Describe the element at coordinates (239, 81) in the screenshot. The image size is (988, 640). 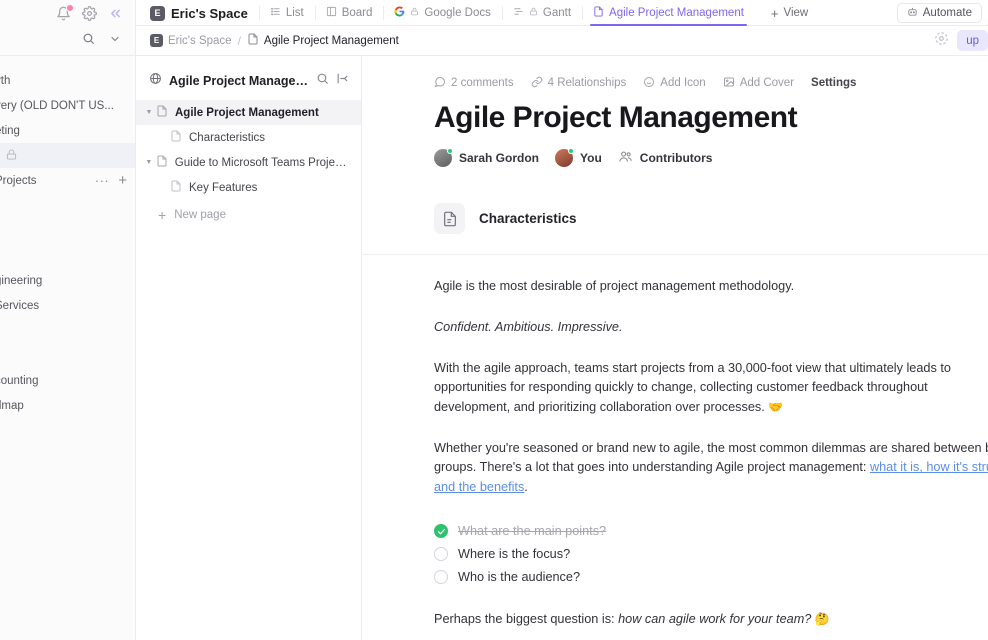
I see `doc-tree-title: Agile Project Management` at that location.